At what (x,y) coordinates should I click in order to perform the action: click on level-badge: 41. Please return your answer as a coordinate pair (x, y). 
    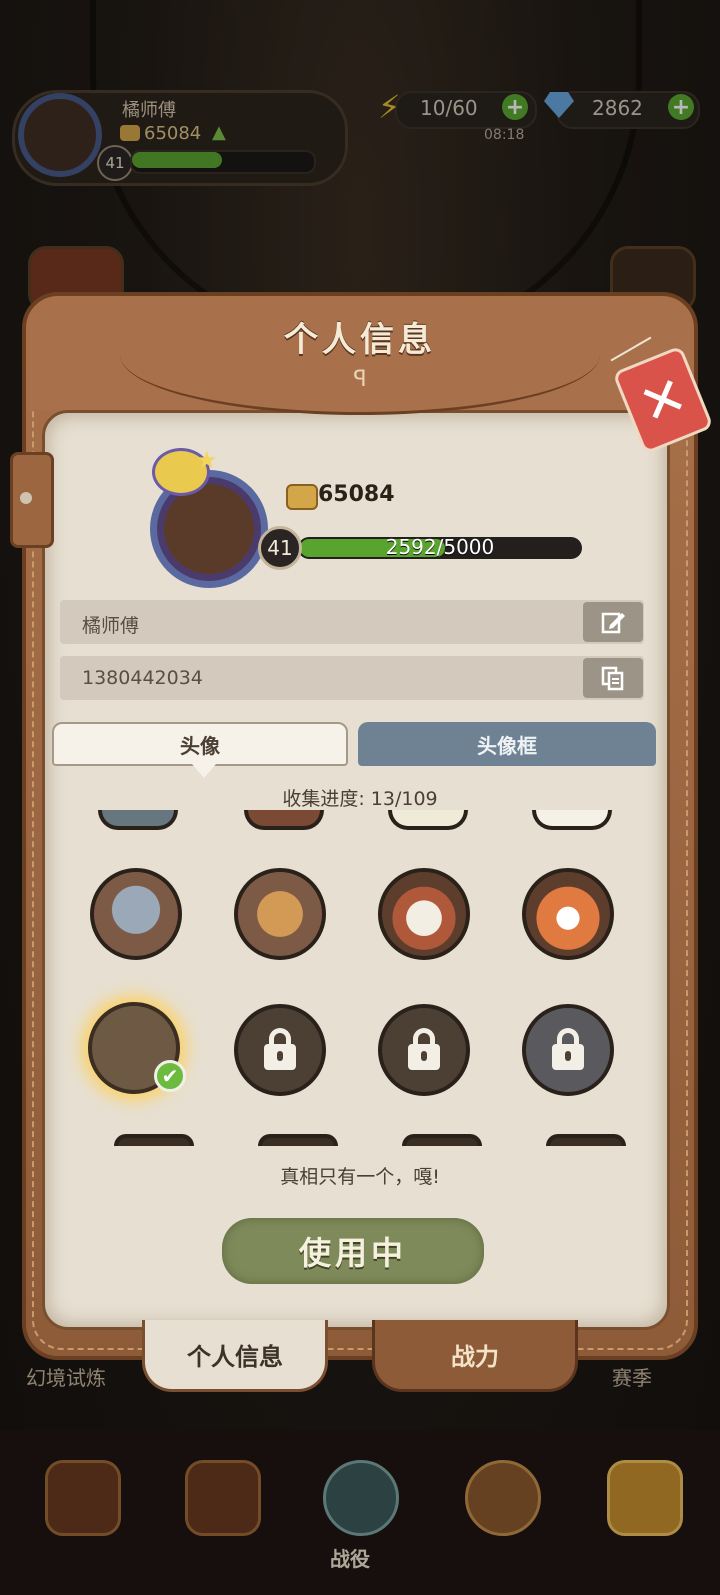
    Looking at the image, I should click on (280, 548).